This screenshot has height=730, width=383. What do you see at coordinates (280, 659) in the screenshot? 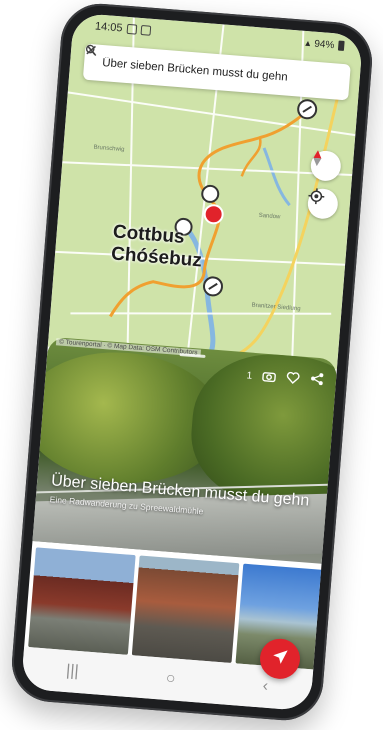
I see `navigate-arrow-icon` at bounding box center [280, 659].